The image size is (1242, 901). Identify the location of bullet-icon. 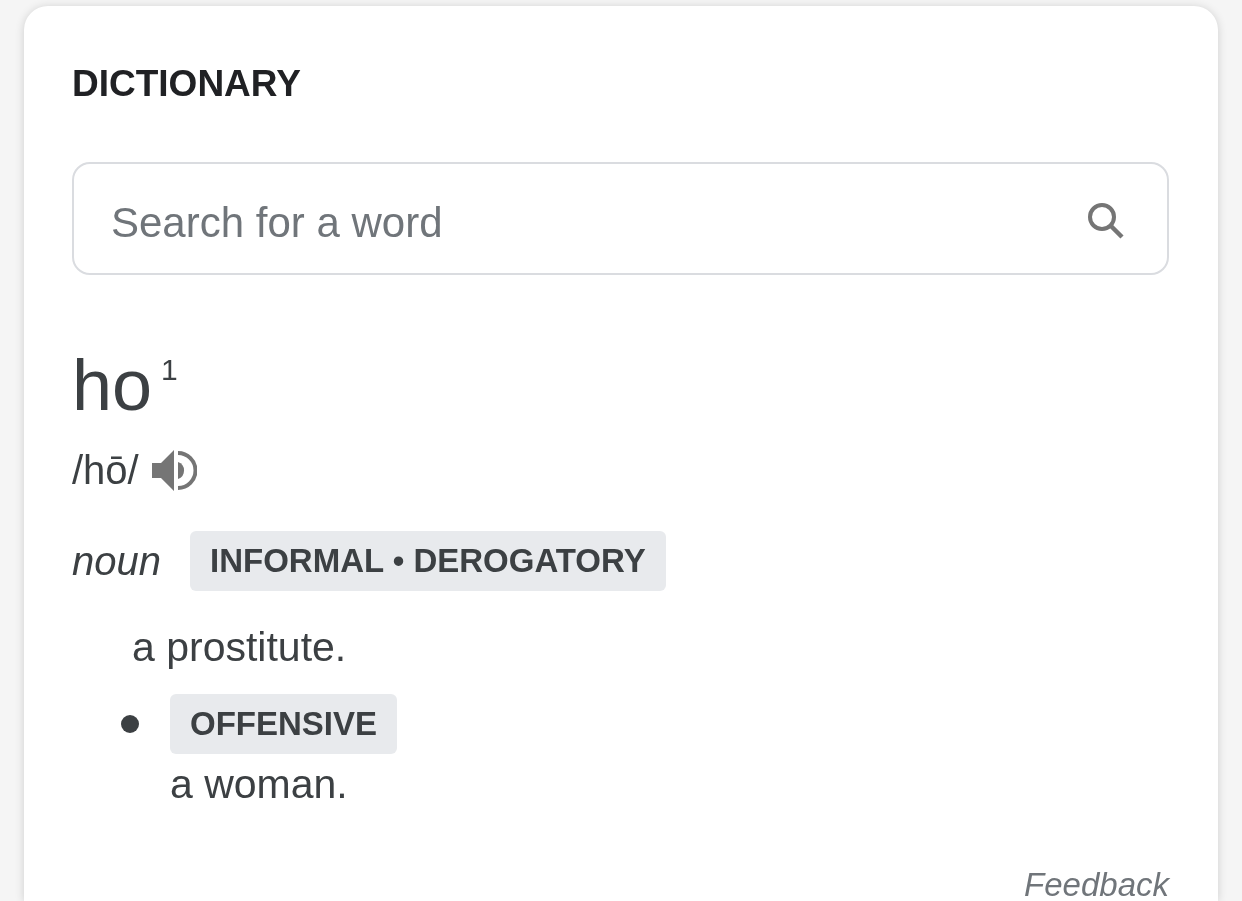
(130, 724).